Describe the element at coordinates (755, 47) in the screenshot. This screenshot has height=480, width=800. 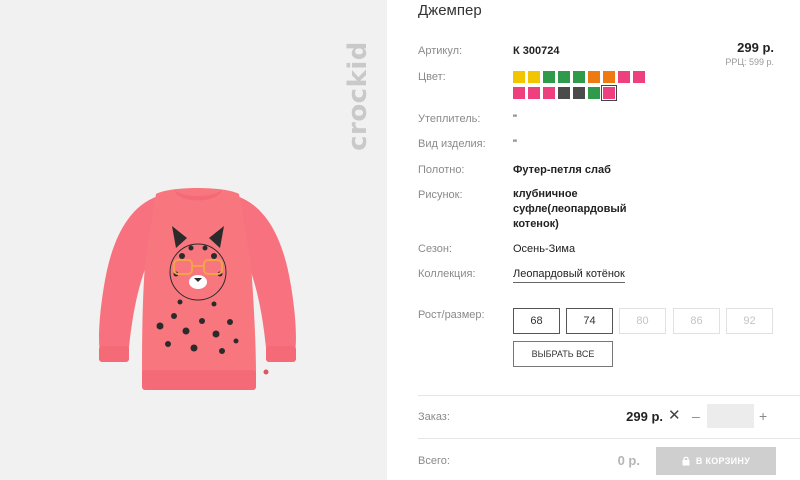
I see `product-price: 299 р.` at that location.